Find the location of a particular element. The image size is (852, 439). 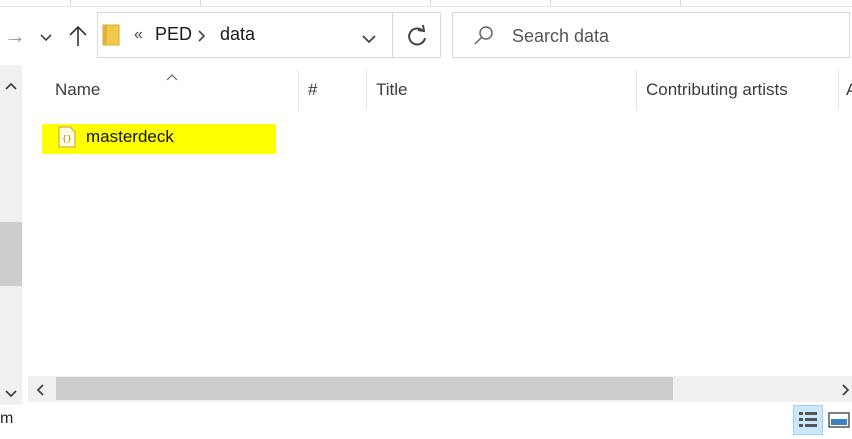

arrow-up-icon is located at coordinates (78, 35).